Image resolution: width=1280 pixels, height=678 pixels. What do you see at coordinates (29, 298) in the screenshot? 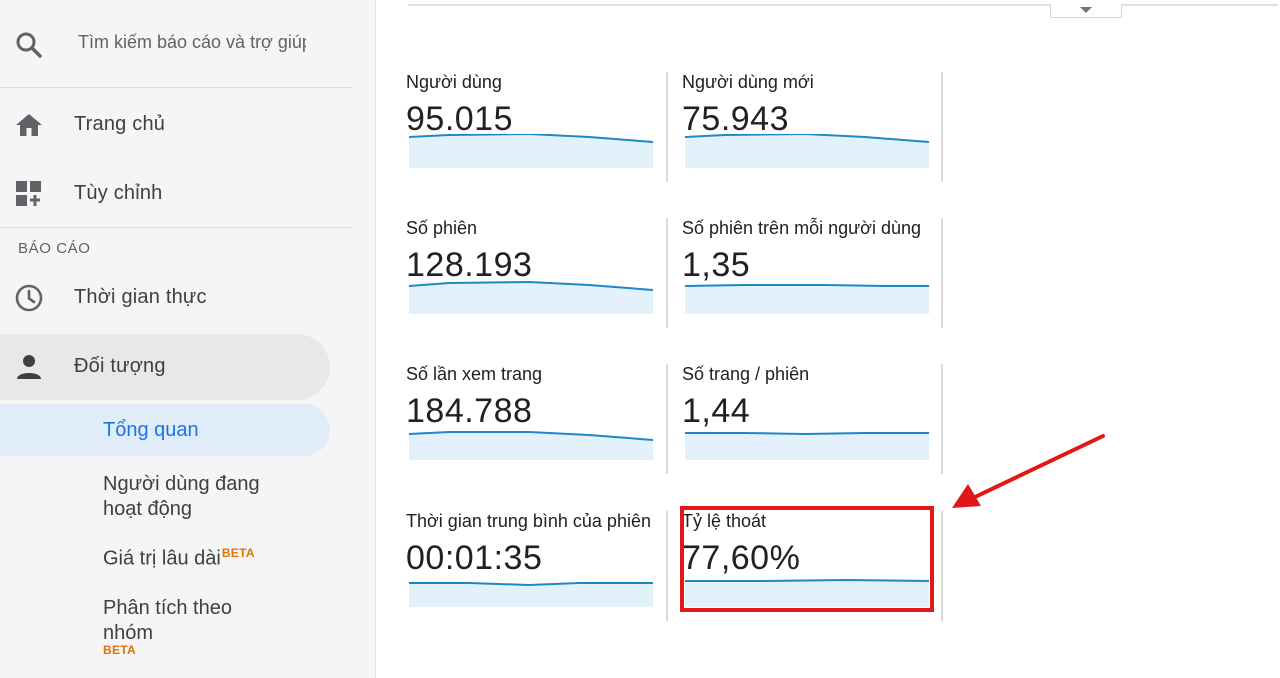
I see `clock-icon` at bounding box center [29, 298].